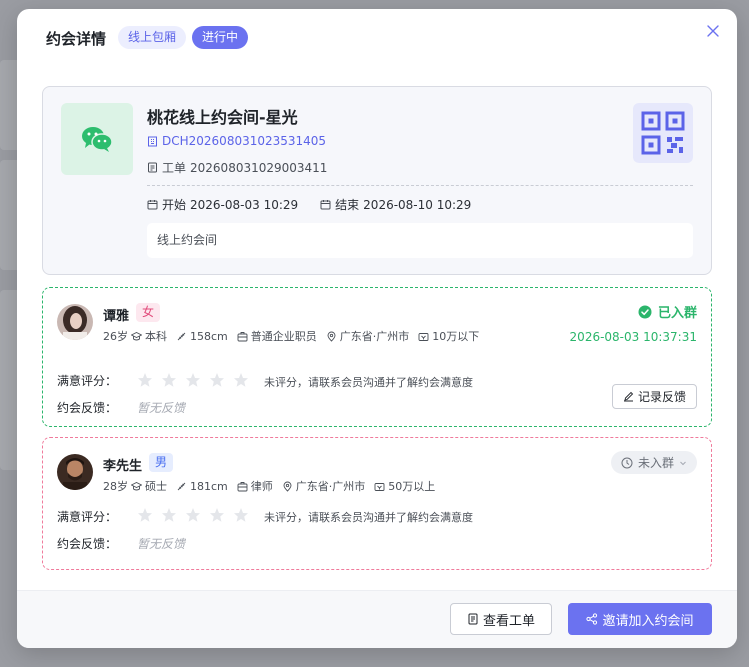  What do you see at coordinates (116, 316) in the screenshot?
I see `member-name: 谭雅` at bounding box center [116, 316].